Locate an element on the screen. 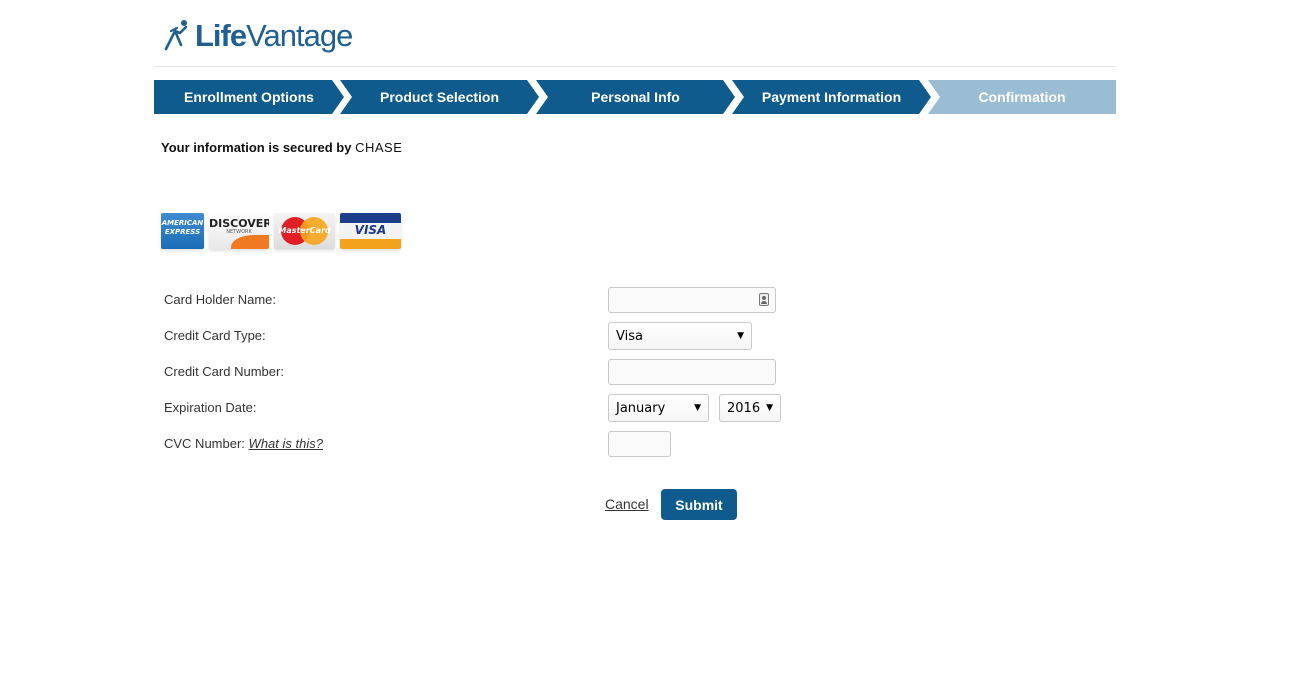 Image resolution: width=1303 pixels, height=679 pixels. cvc-field is located at coordinates (639, 444).